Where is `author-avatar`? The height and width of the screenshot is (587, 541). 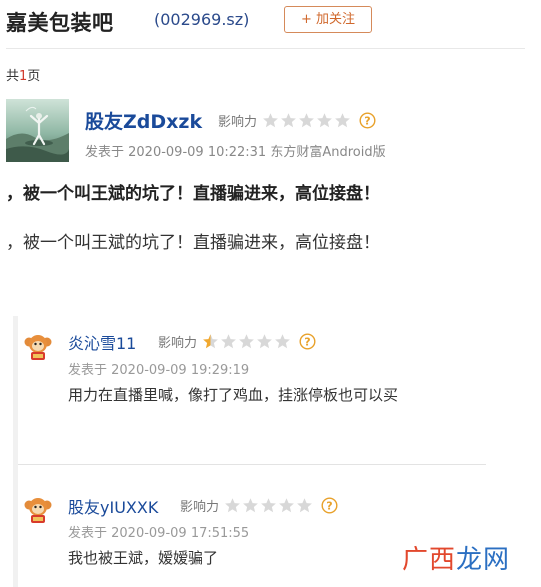
author-avatar is located at coordinates (37, 130).